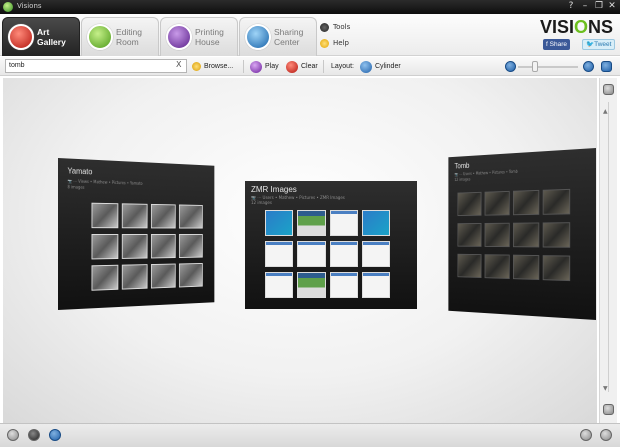 The width and height of the screenshot is (620, 447). I want to click on play-button: Play, so click(264, 66).